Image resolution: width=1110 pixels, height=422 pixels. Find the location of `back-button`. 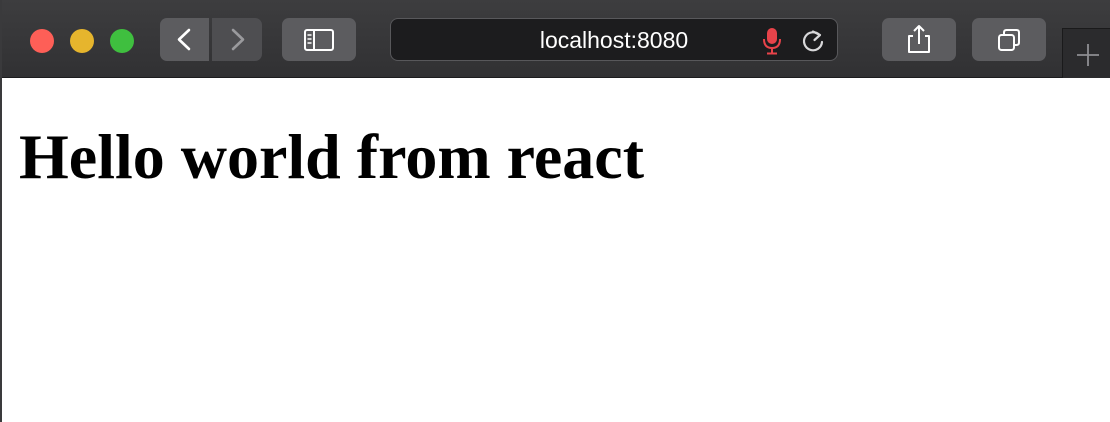

back-button is located at coordinates (184, 39).